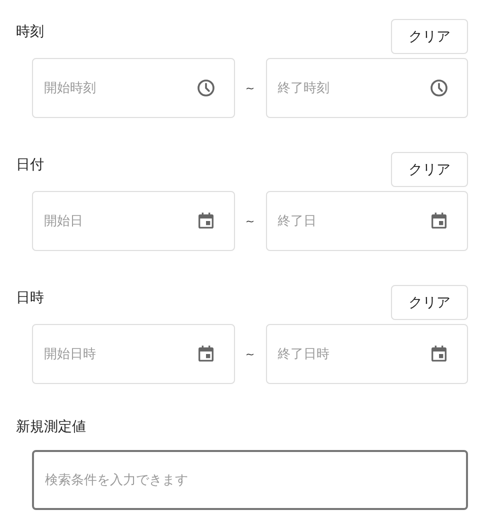 Image resolution: width=482 pixels, height=527 pixels. Describe the element at coordinates (133, 88) in the screenshot. I see `start-field: 開始時刻` at that location.